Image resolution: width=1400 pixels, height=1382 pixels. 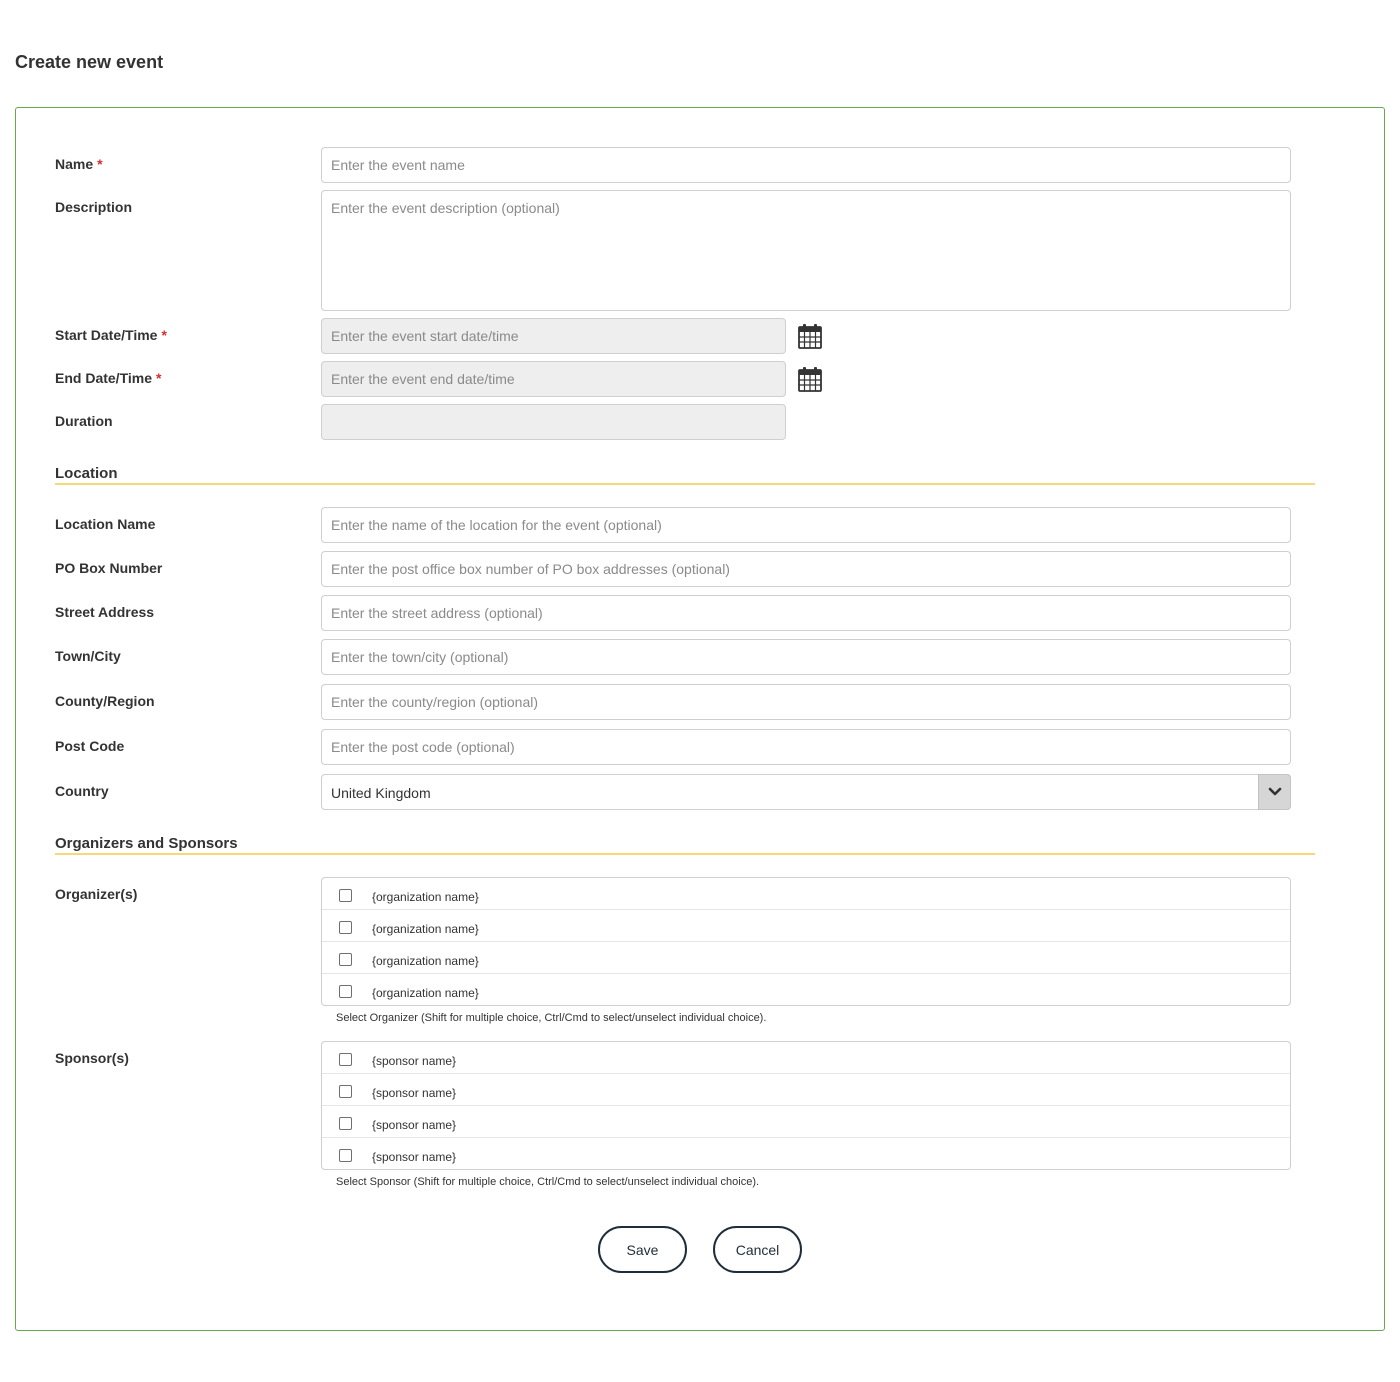 I want to click on sponsors-label: Sponsor(s), so click(x=92, y=1058).